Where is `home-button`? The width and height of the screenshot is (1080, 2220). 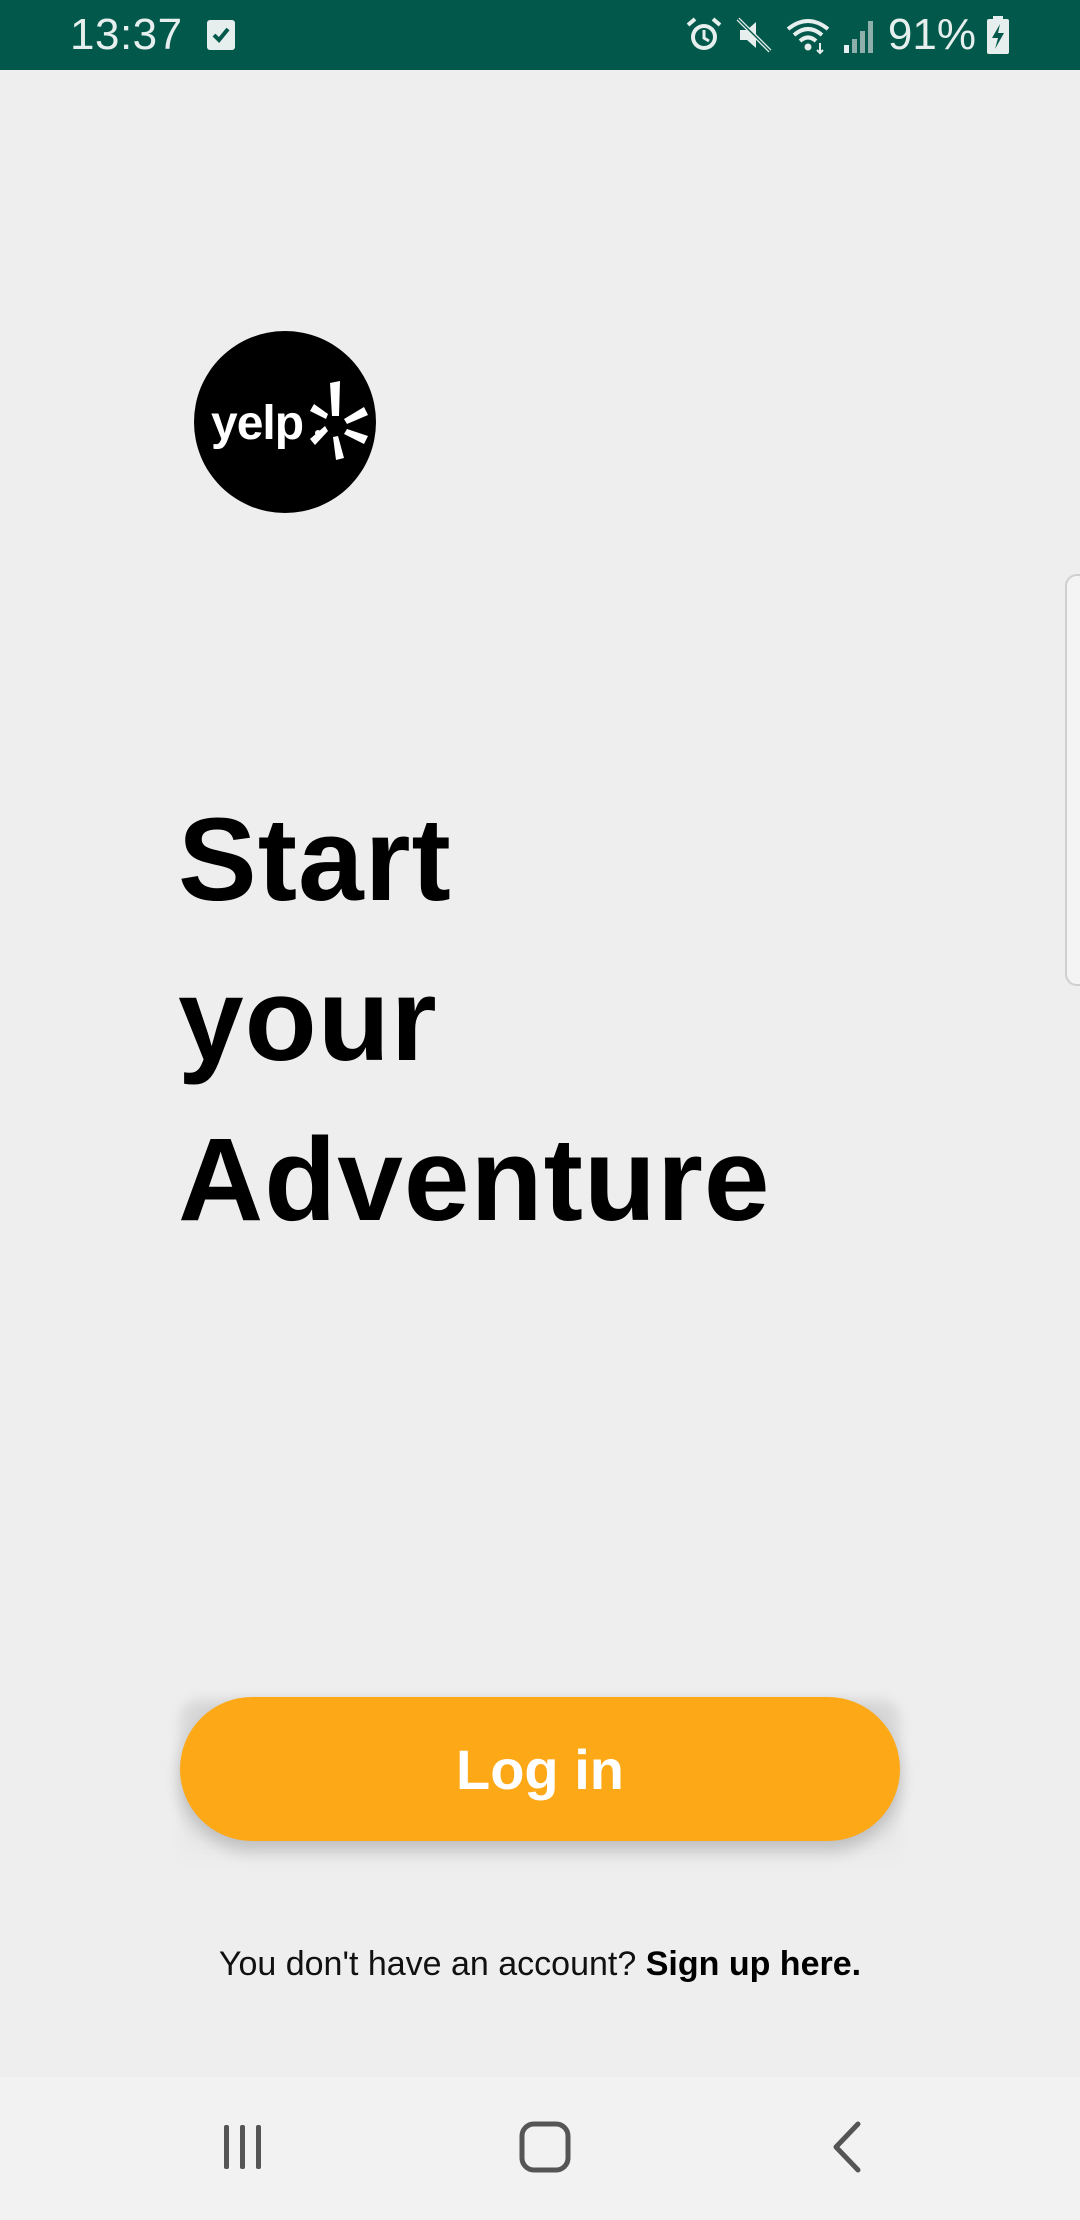
home-button is located at coordinates (545, 2147).